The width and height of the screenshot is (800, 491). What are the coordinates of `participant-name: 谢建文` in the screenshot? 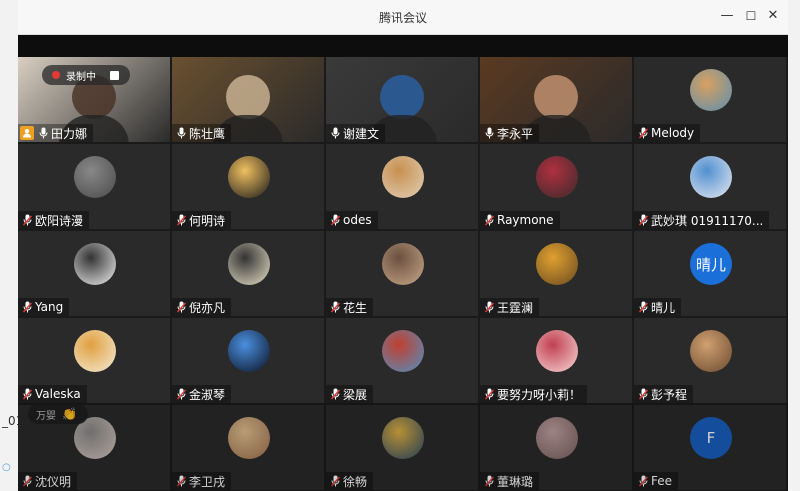 It's located at (361, 133).